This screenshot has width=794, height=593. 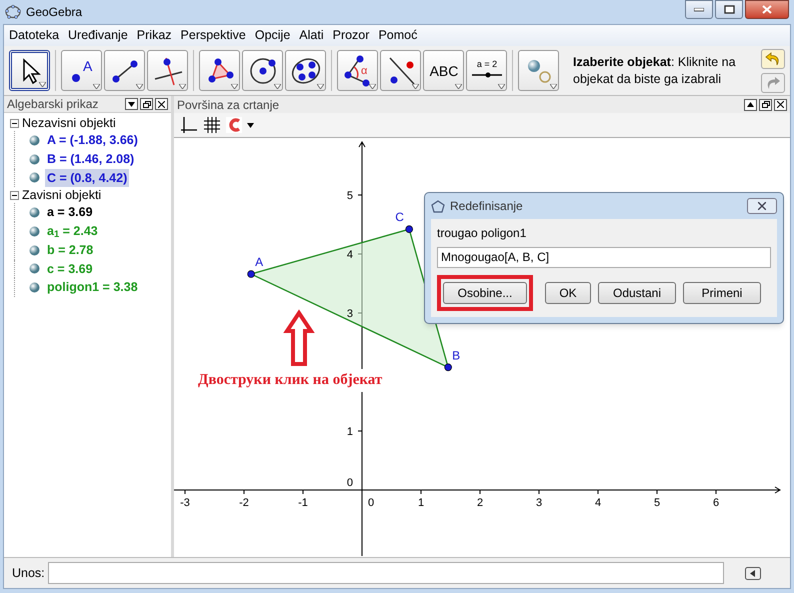 I want to click on dialog-button: Odustani, so click(x=637, y=293).